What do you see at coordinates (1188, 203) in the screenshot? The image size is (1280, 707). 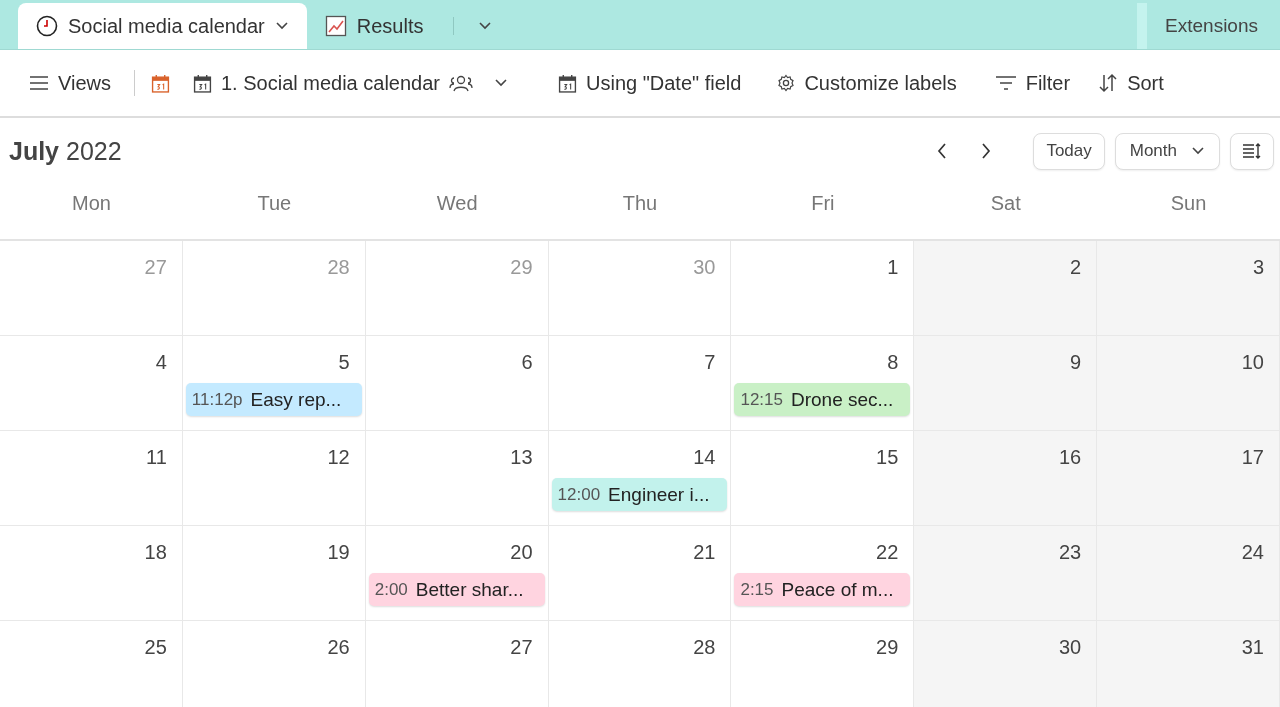 I see `weekday-label: Sun` at bounding box center [1188, 203].